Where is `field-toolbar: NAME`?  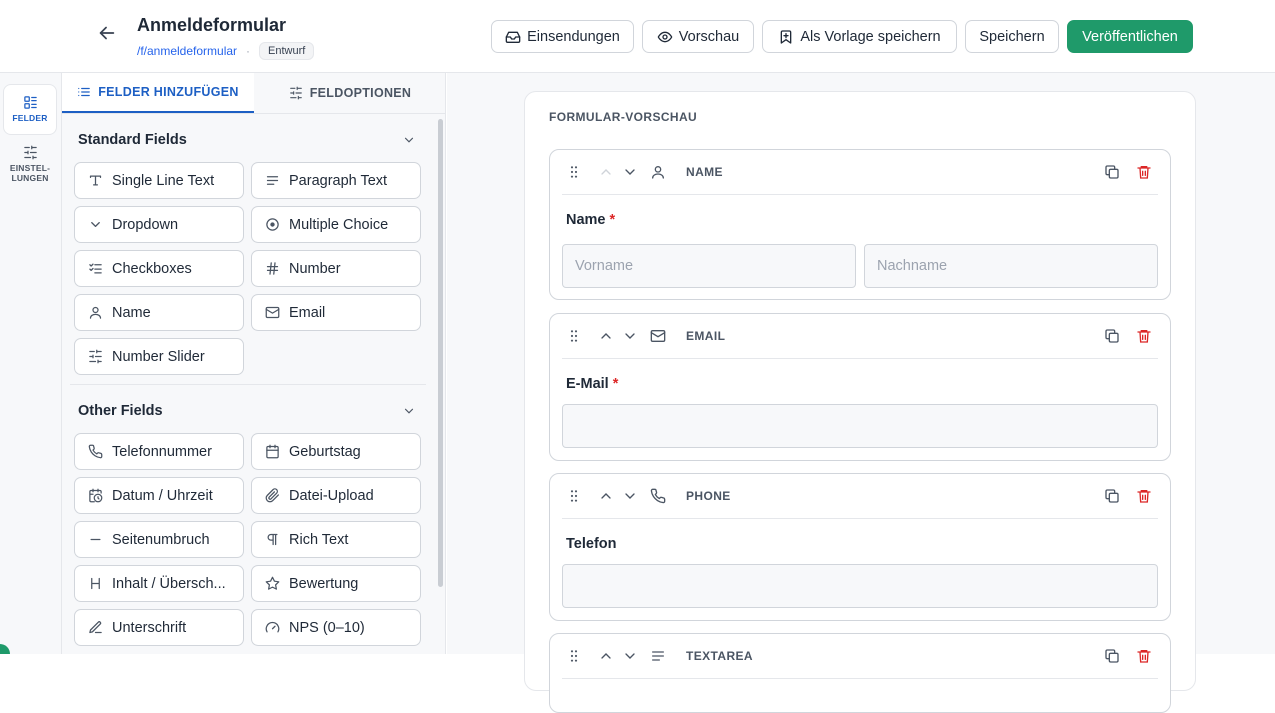
field-toolbar: NAME is located at coordinates (860, 172).